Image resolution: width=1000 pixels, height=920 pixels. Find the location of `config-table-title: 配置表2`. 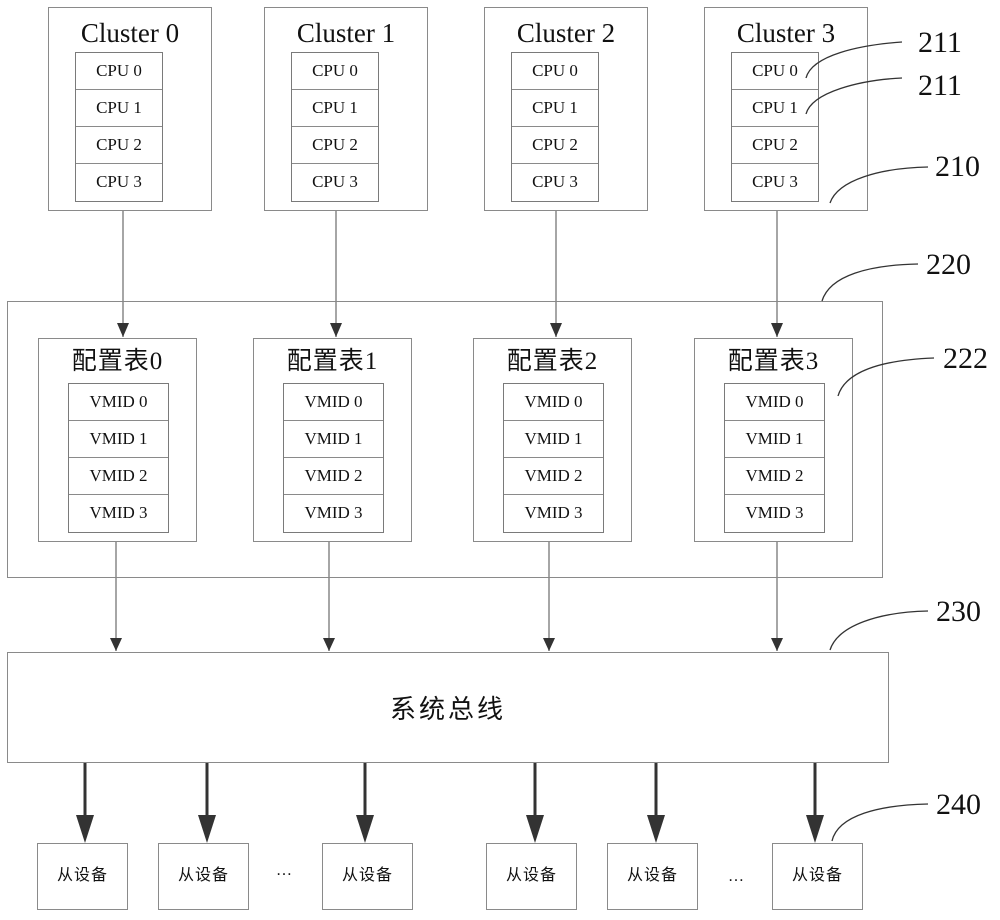

config-table-title: 配置表2 is located at coordinates (552, 361).